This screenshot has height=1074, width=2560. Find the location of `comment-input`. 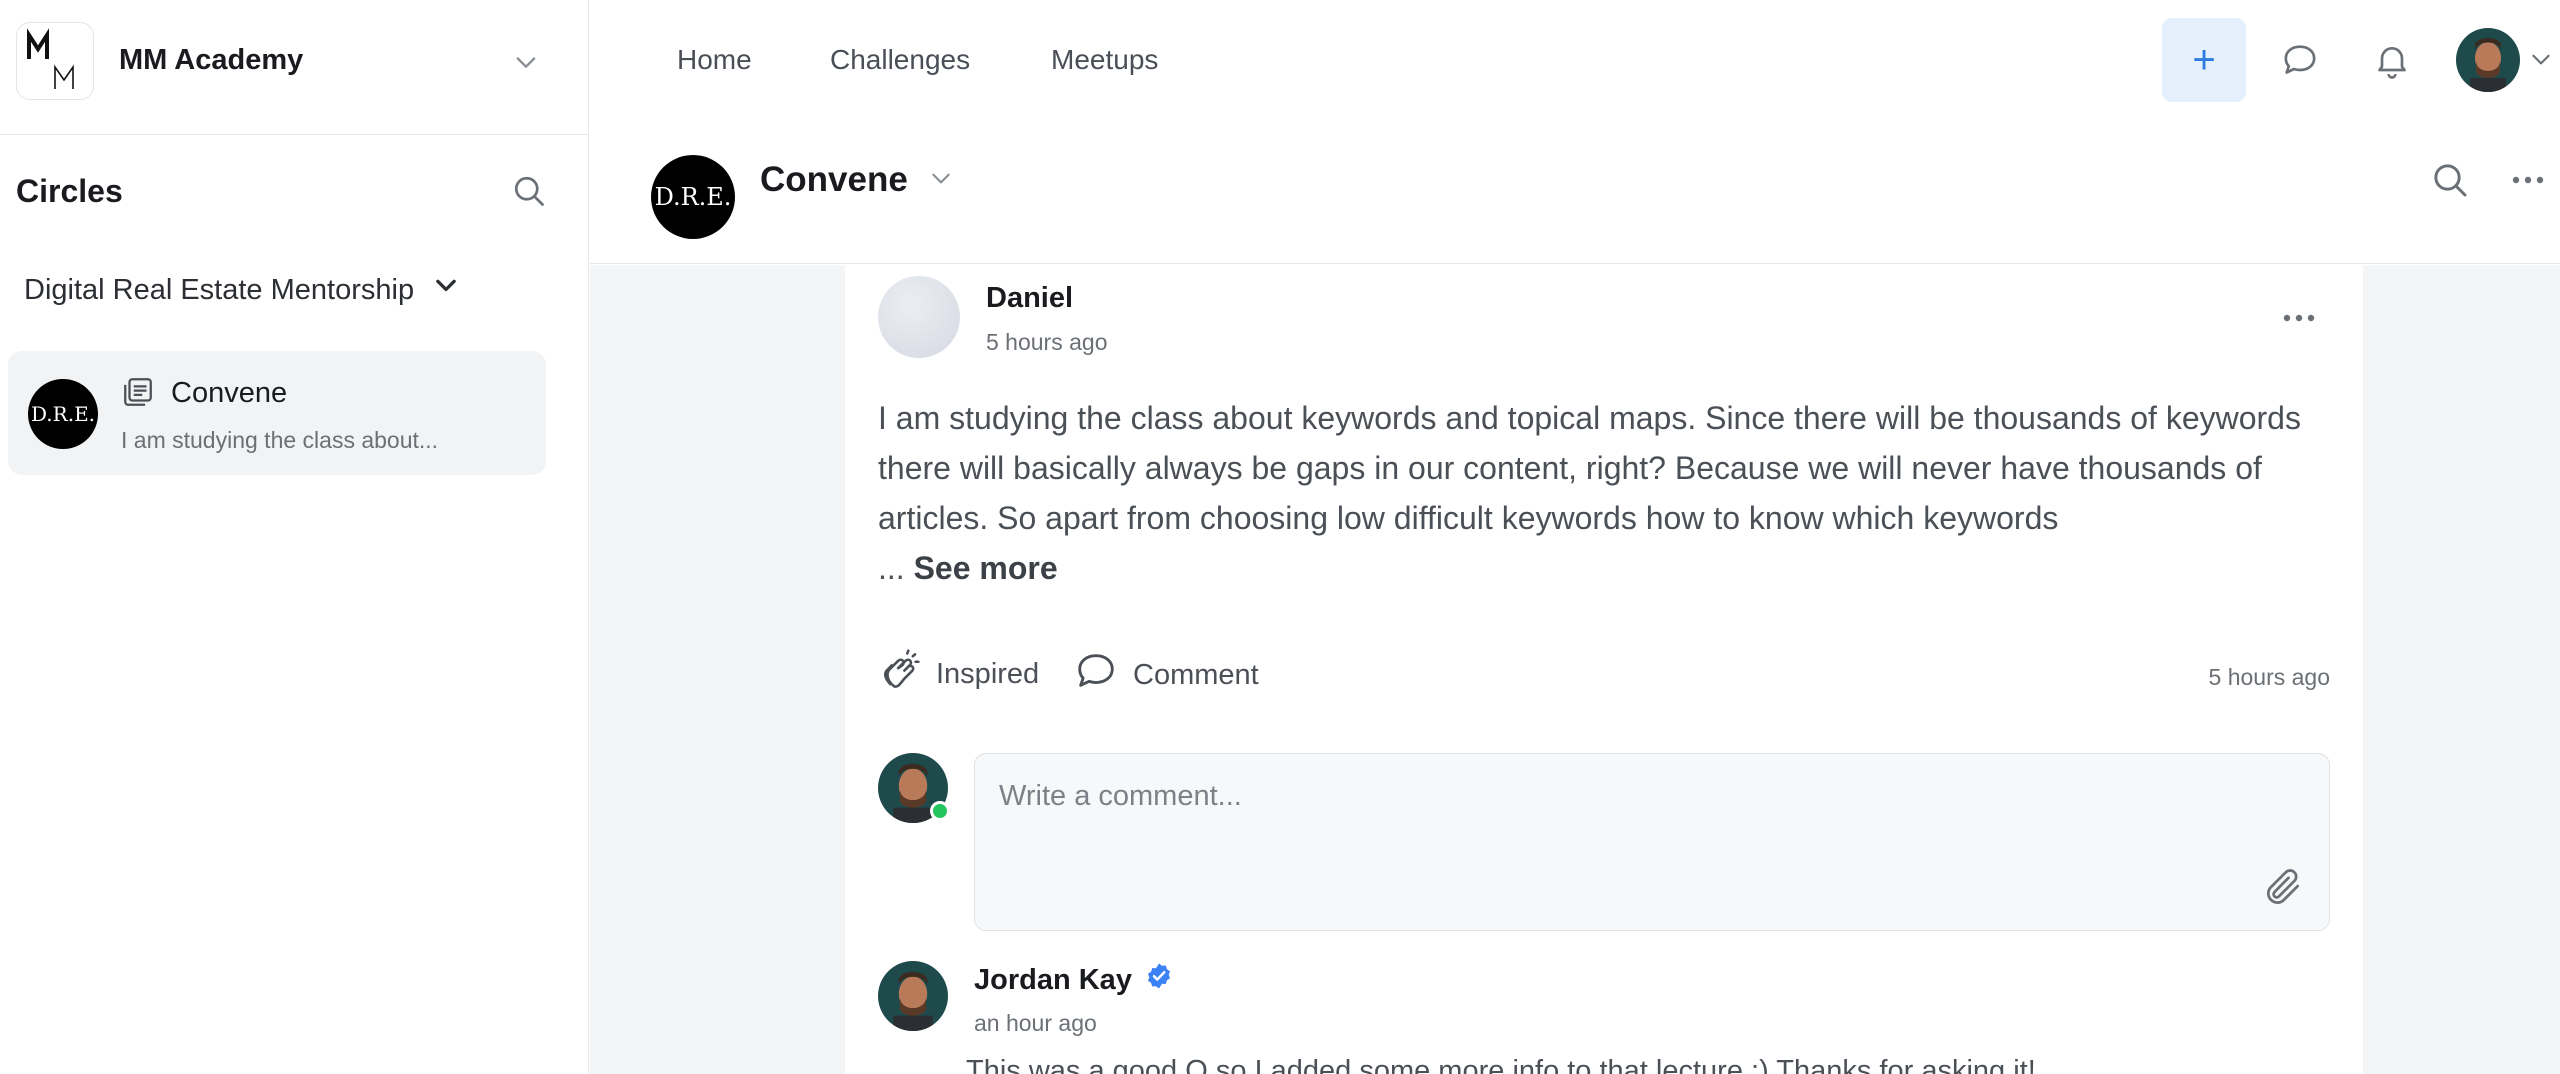

comment-input is located at coordinates (1599, 796).